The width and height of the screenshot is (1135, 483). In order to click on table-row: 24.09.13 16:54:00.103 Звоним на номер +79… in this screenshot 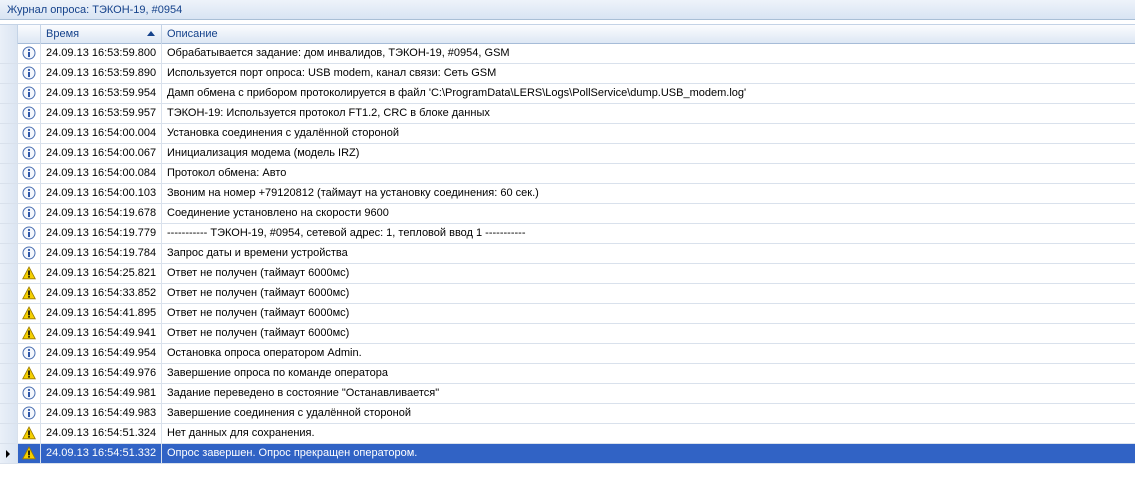, I will do `click(567, 194)`.